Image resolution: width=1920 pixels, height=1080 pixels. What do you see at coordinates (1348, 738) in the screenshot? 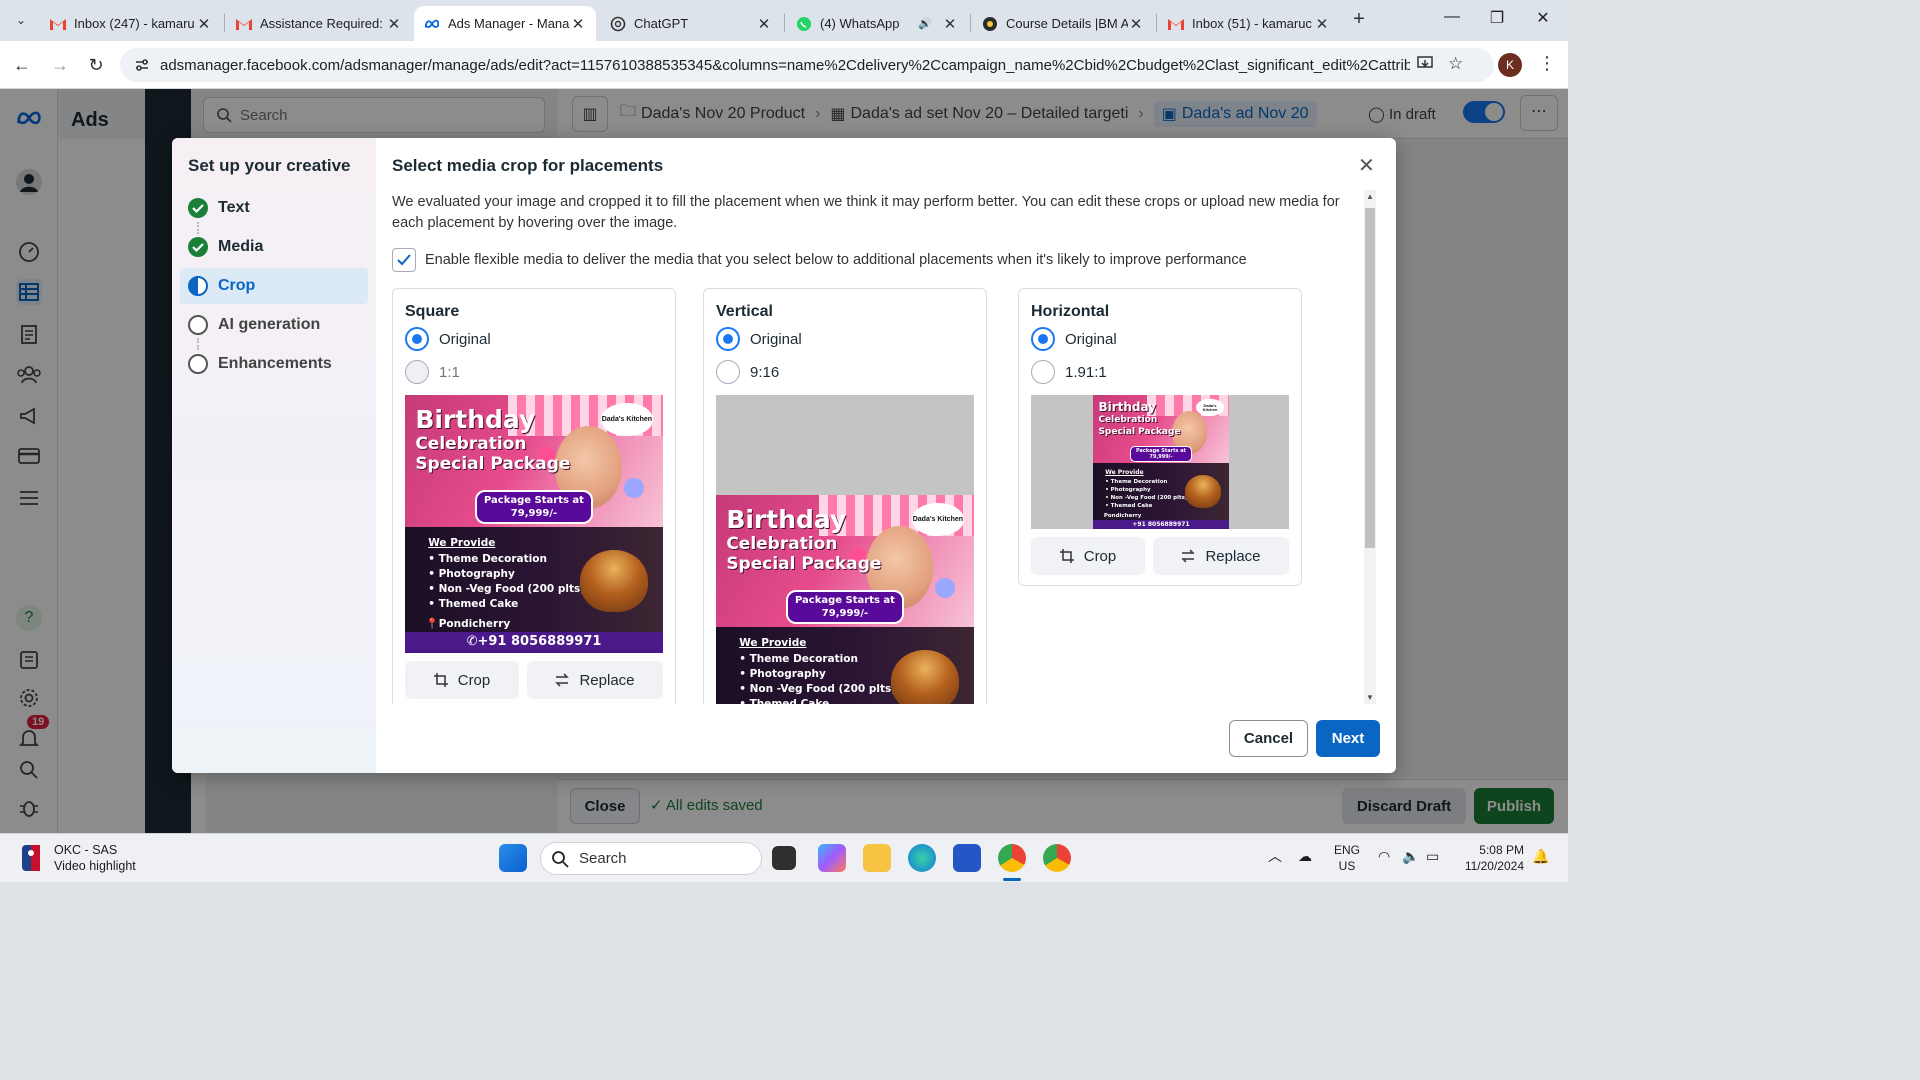
I see `next-button: Next` at bounding box center [1348, 738].